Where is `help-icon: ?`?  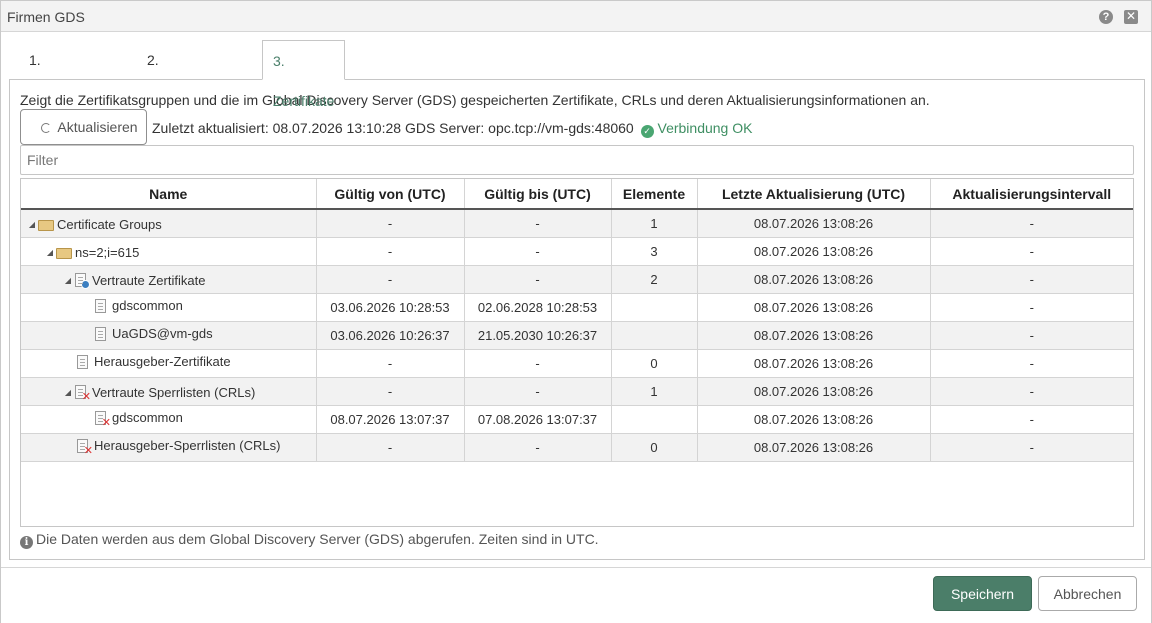 help-icon: ? is located at coordinates (1106, 17).